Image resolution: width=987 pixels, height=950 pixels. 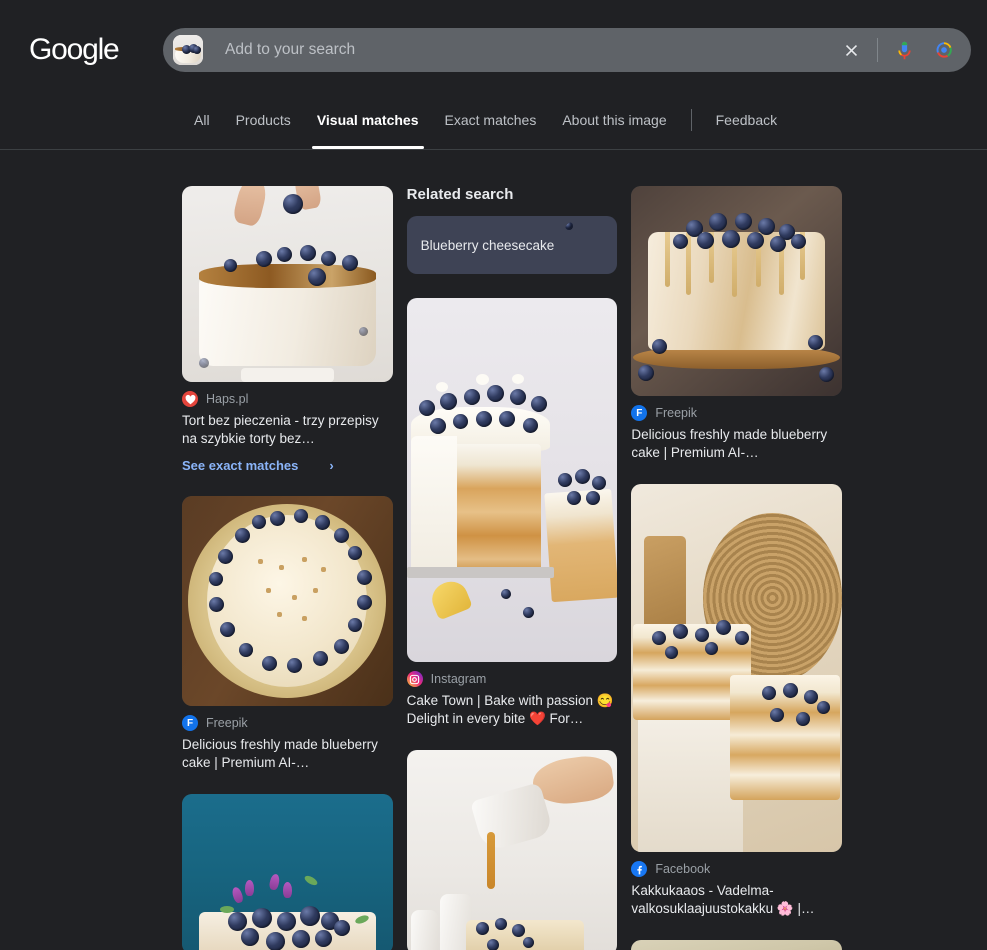 I want to click on microphone-icon, so click(x=904, y=50).